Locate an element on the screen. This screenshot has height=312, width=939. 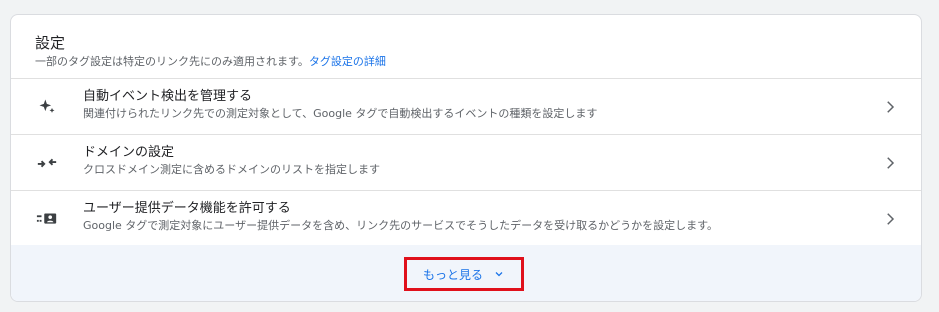
settings-item-title: ユーザー提供データ機能を許可する is located at coordinates (187, 208).